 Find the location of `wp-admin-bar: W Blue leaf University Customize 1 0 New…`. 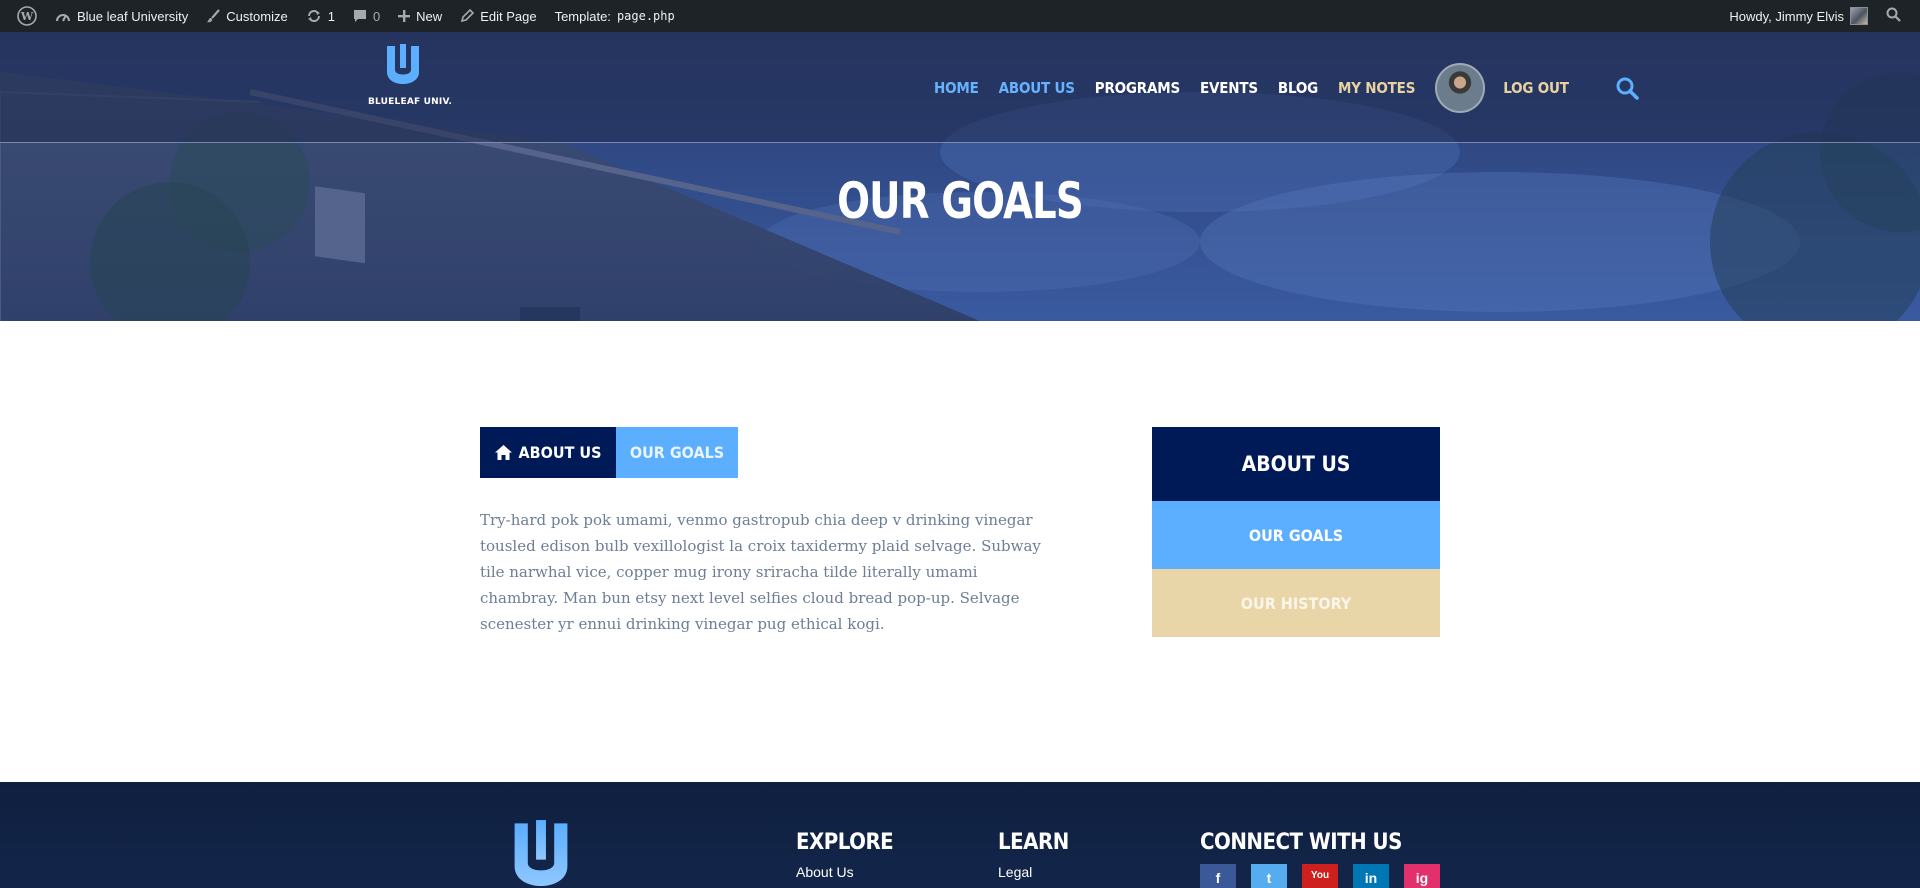

wp-admin-bar: W Blue leaf University Customize 1 0 New… is located at coordinates (960, 16).